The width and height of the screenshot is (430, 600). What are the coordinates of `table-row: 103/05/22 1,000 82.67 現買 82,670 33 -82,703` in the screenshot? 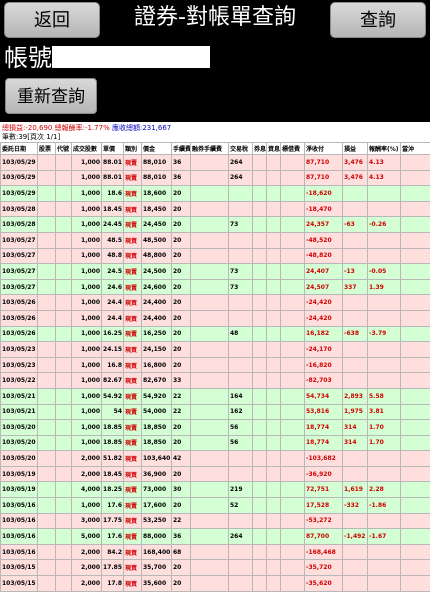 It's located at (215, 380).